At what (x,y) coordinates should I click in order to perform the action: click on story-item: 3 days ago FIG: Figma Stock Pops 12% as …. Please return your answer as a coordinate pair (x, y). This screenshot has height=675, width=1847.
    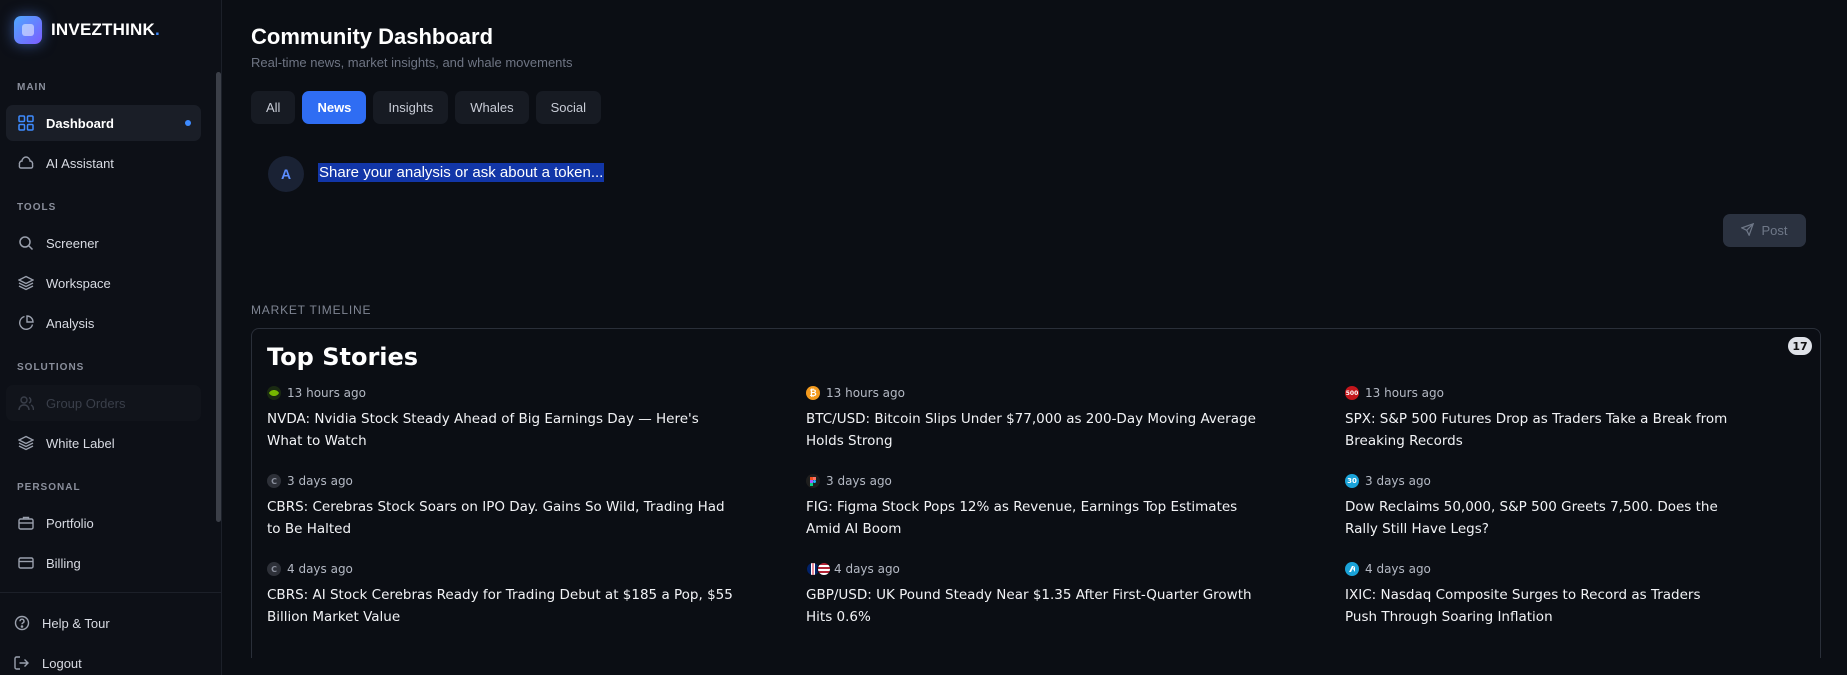
    Looking at the image, I should click on (1075, 510).